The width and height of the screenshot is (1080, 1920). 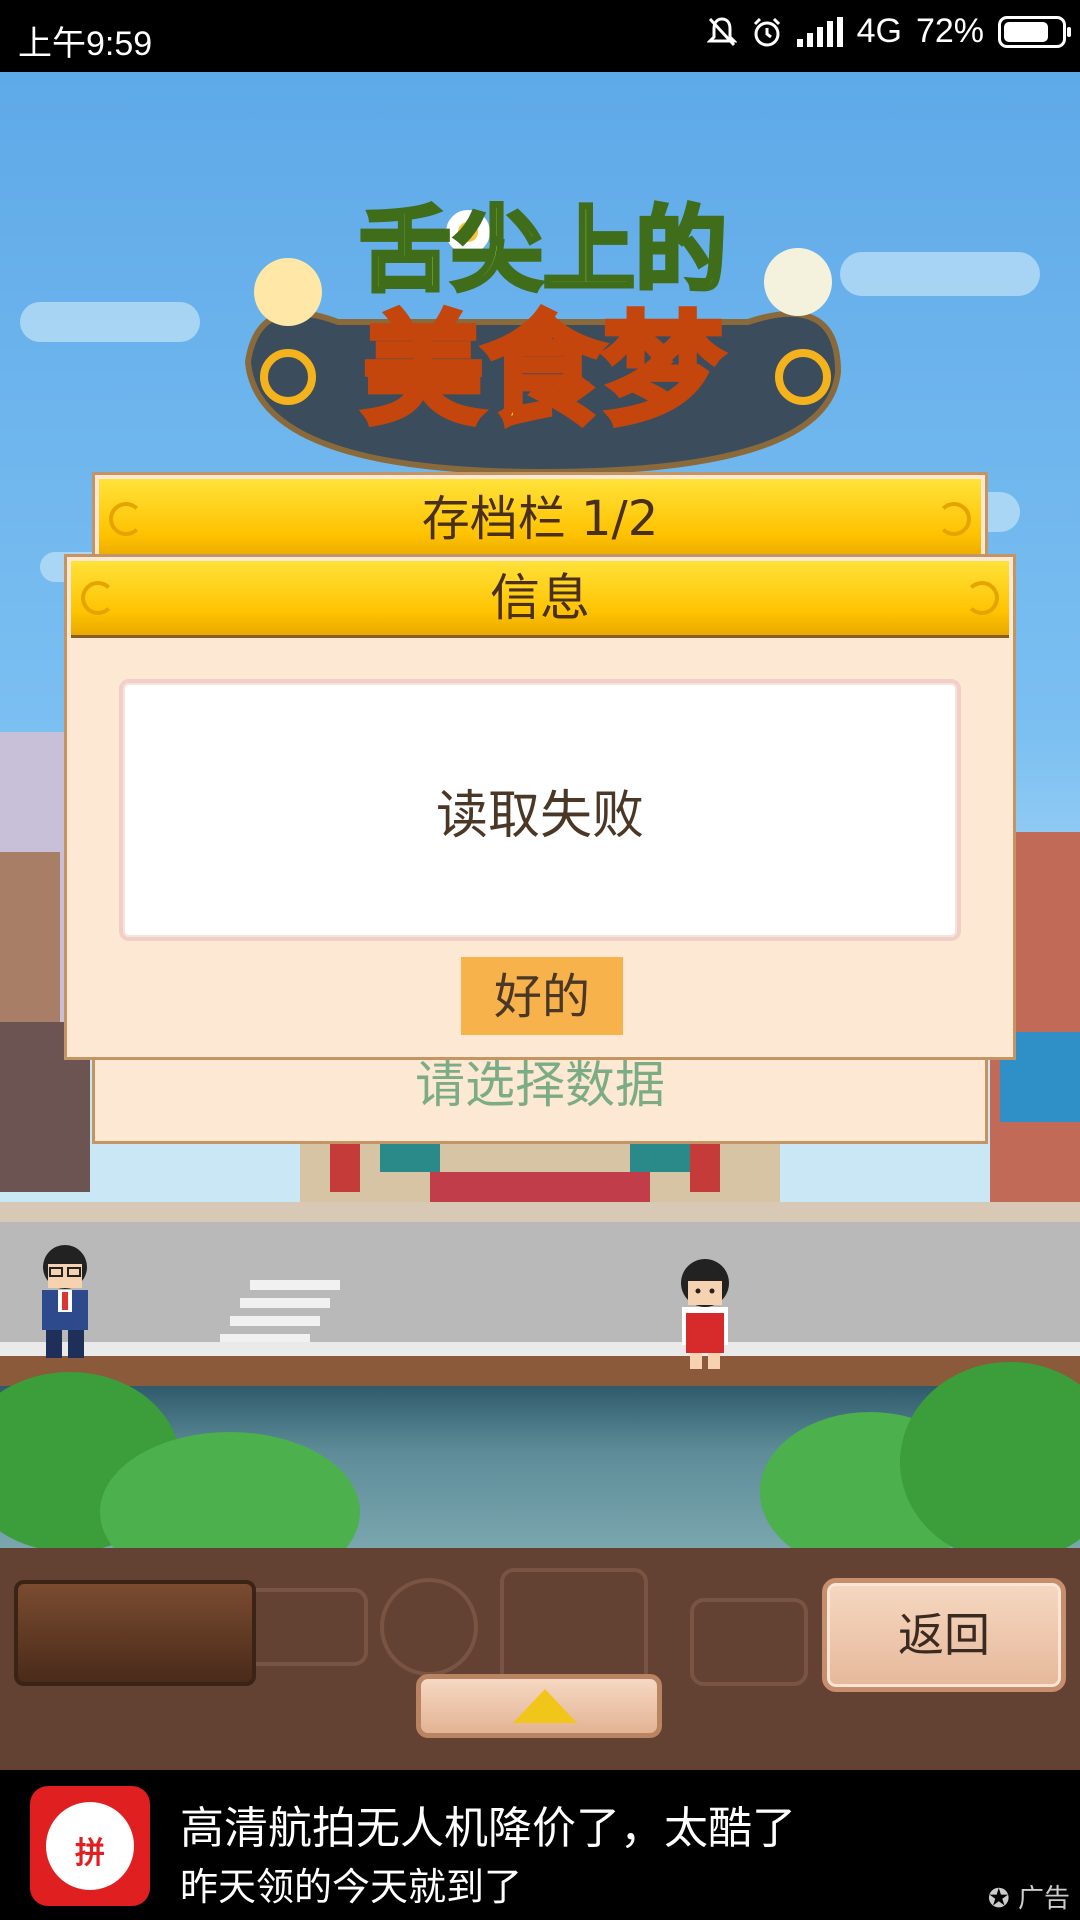 I want to click on bottom-toolbar: 返回, so click(x=540, y=1659).